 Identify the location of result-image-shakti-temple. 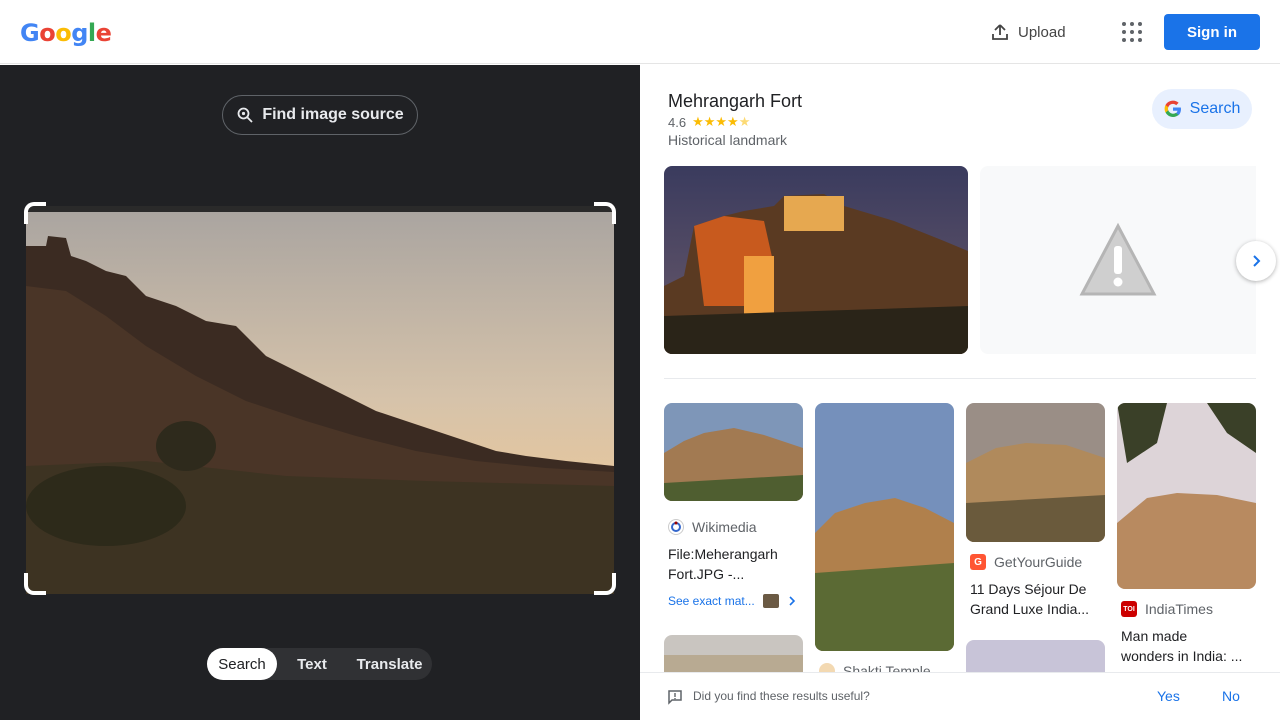
(884, 527).